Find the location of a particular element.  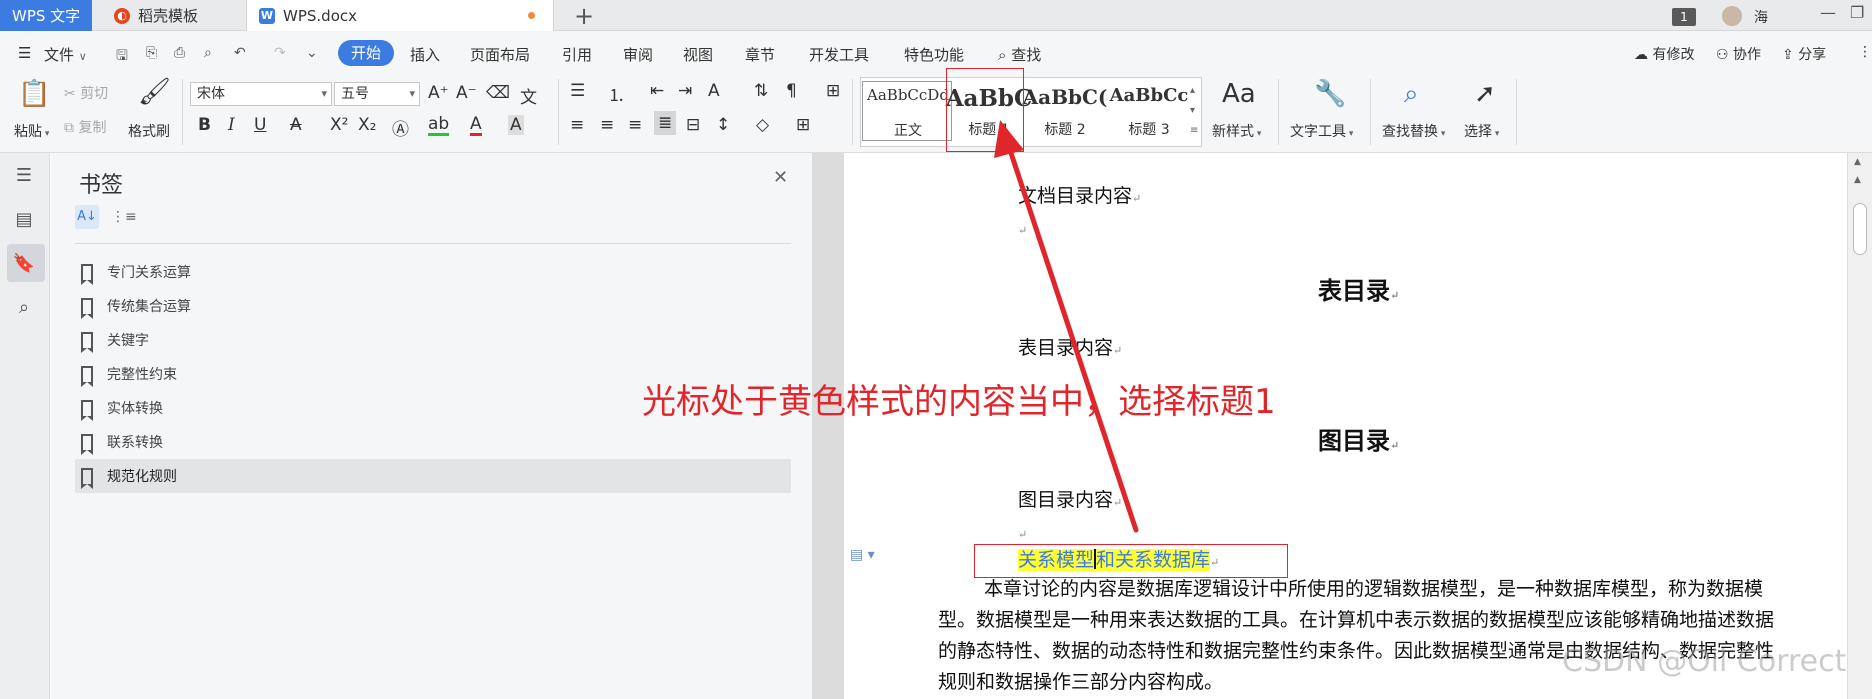

window-count-badge: 1 is located at coordinates (1684, 17).